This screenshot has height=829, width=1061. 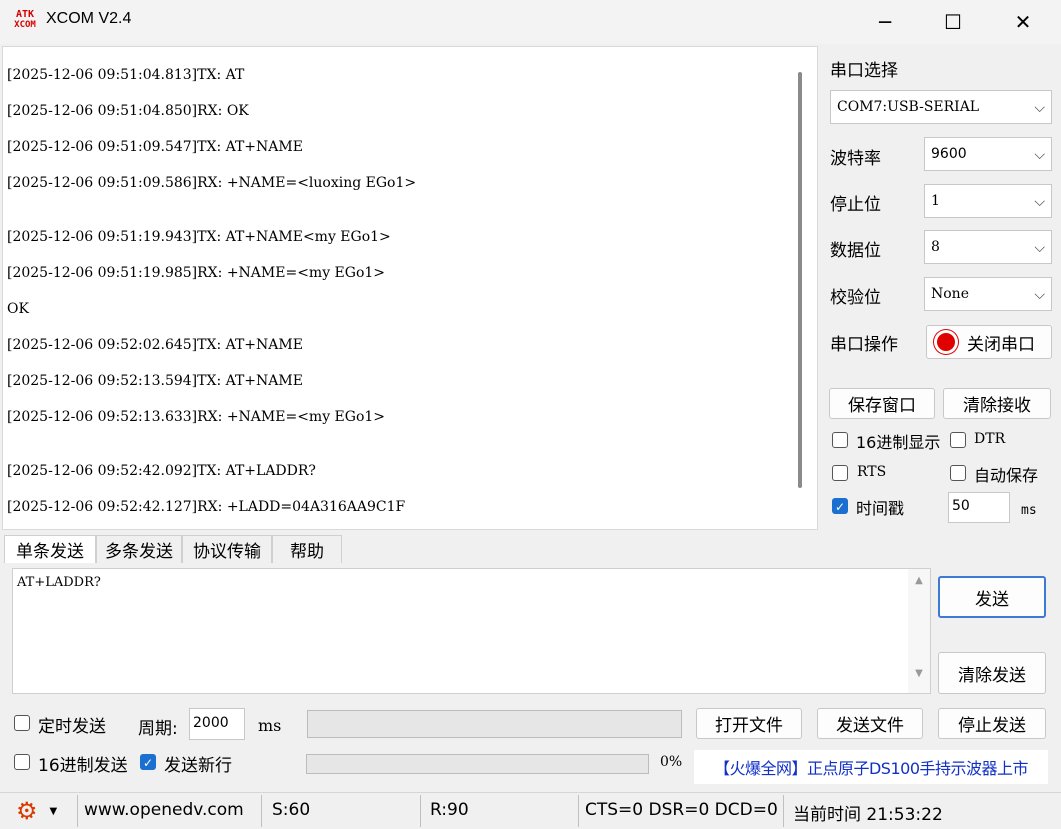 What do you see at coordinates (227, 549) in the screenshot?
I see `tab-protocol: 协议传输` at bounding box center [227, 549].